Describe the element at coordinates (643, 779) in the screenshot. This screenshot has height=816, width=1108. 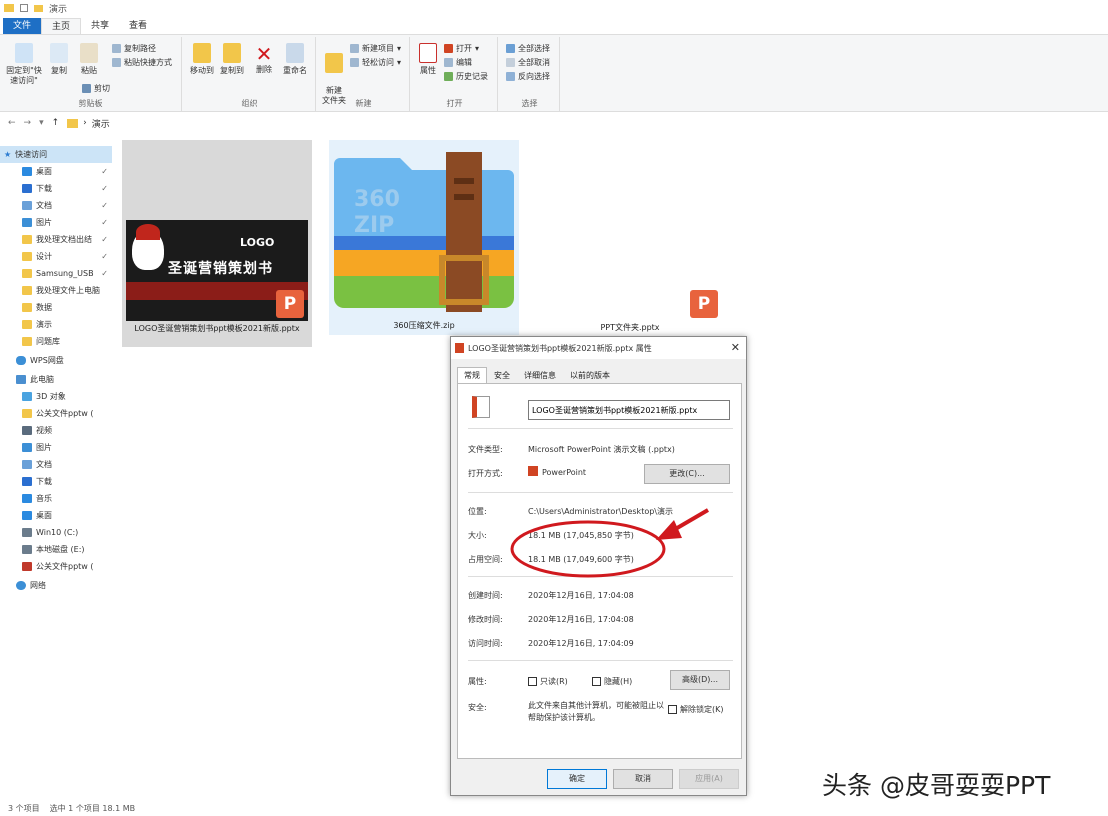
I see `cancel-button: 取消` at that location.